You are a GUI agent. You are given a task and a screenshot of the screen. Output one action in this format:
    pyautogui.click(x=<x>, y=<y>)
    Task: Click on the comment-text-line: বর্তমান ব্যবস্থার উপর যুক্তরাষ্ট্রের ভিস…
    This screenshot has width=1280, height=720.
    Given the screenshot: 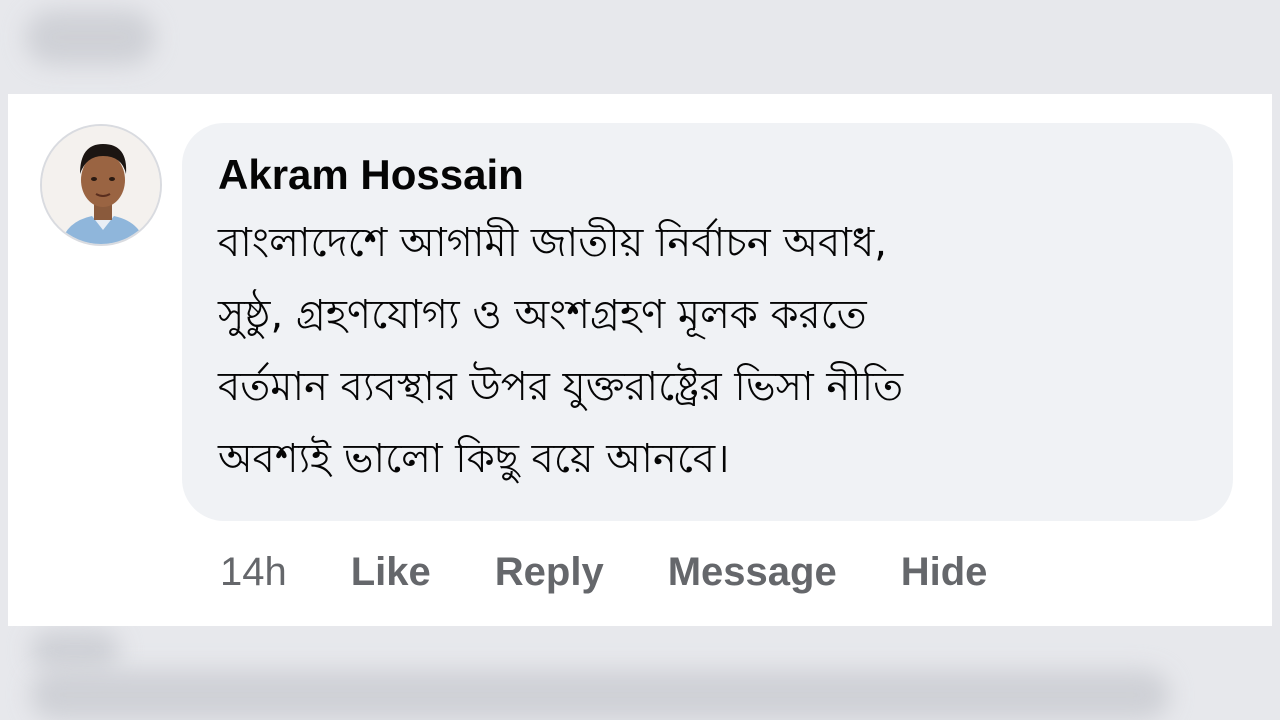 What is the action you would take?
    pyautogui.click(x=561, y=387)
    